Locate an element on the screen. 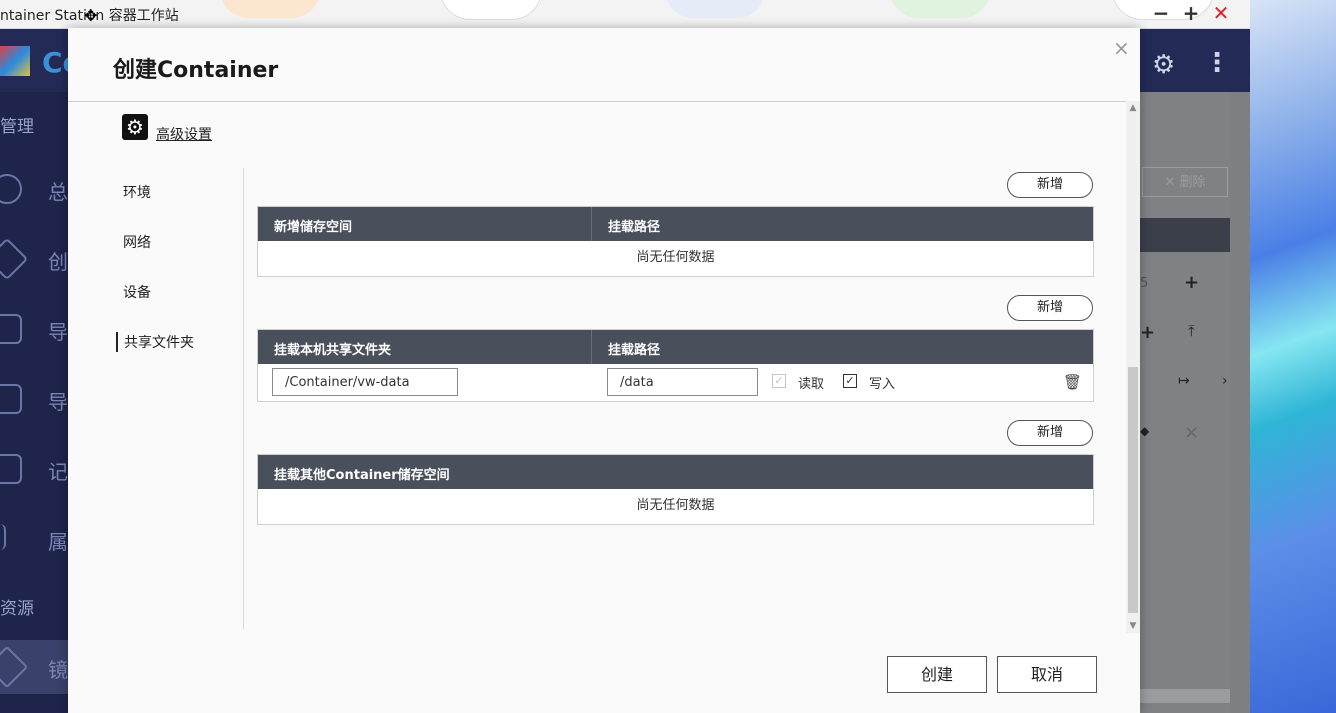 The image size is (1336, 713). create-icon is located at coordinates (14, 259).